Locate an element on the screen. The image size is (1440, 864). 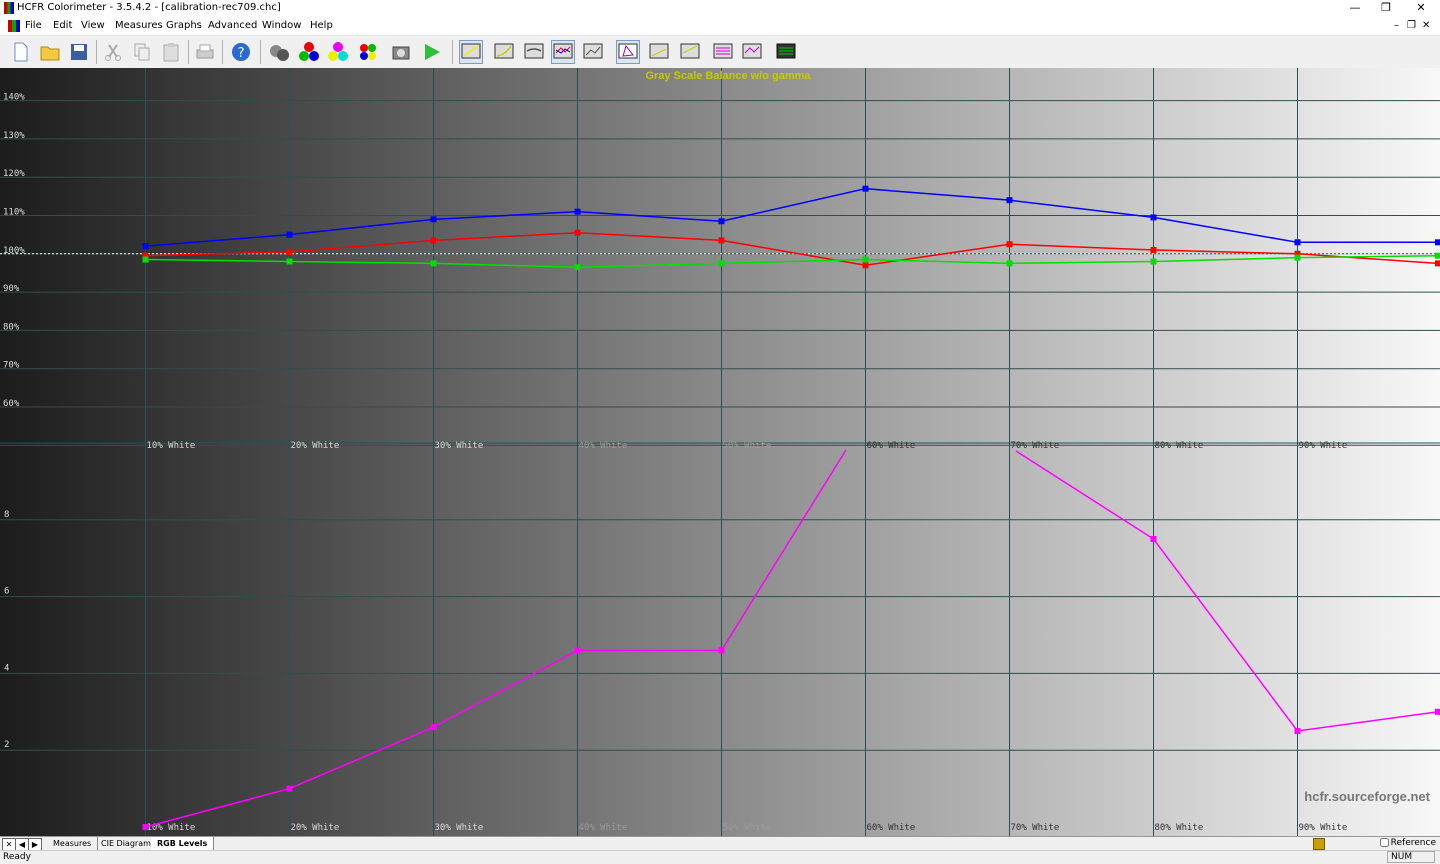
y-tick-label: 90% is located at coordinates (11, 289).